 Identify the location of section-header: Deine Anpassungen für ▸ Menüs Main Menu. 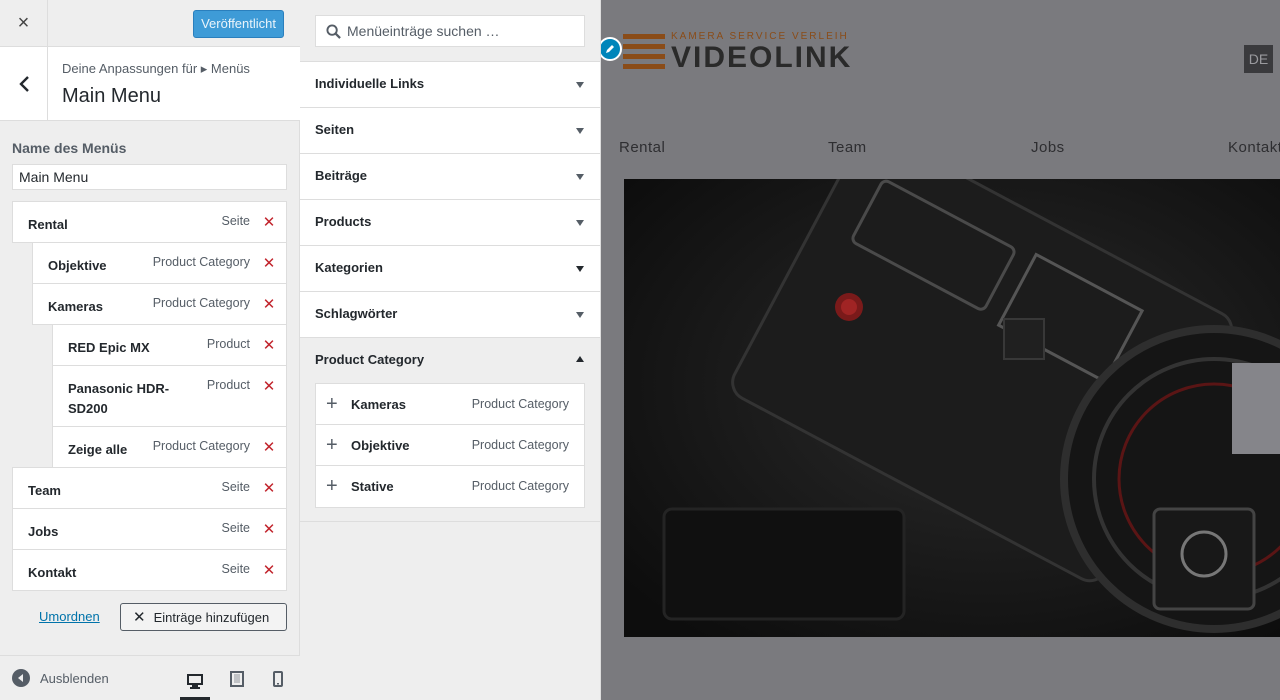
(150, 84).